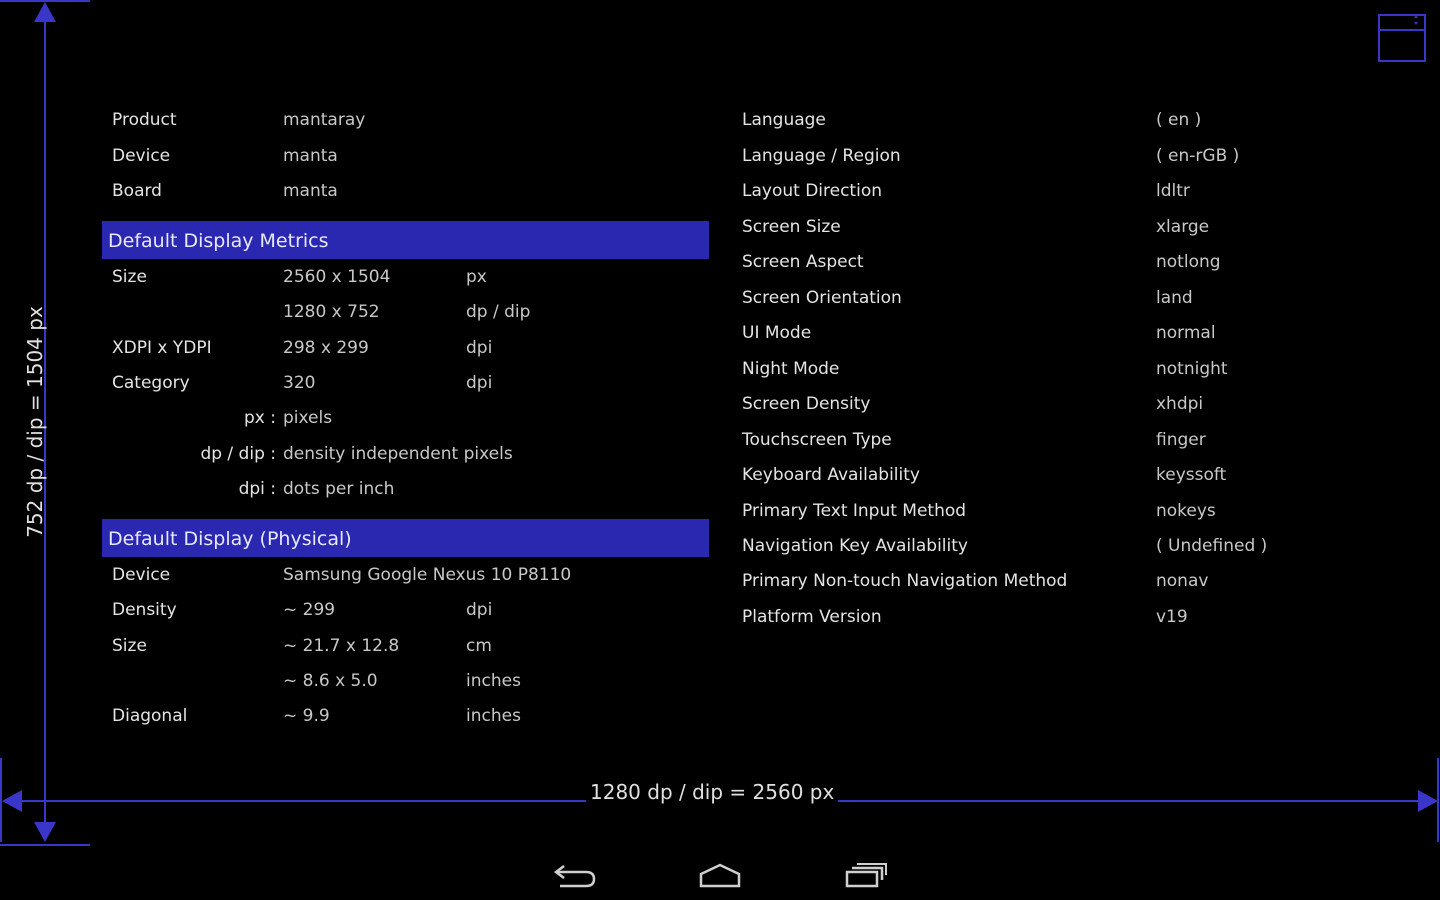 This screenshot has width=1440, height=900. Describe the element at coordinates (405, 538) in the screenshot. I see `physical-section-header: Default Display (Physical)` at that location.